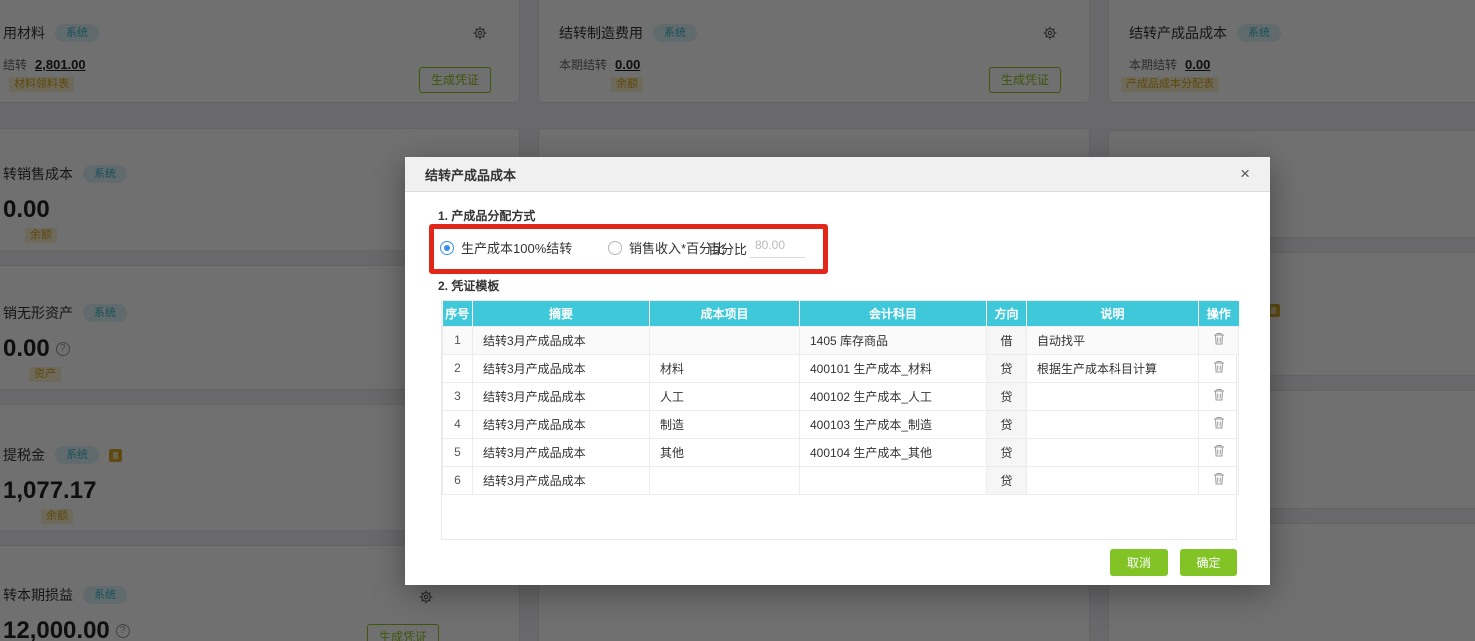 Image resolution: width=1475 pixels, height=641 pixels. I want to click on cell-item: 其他, so click(724, 452).